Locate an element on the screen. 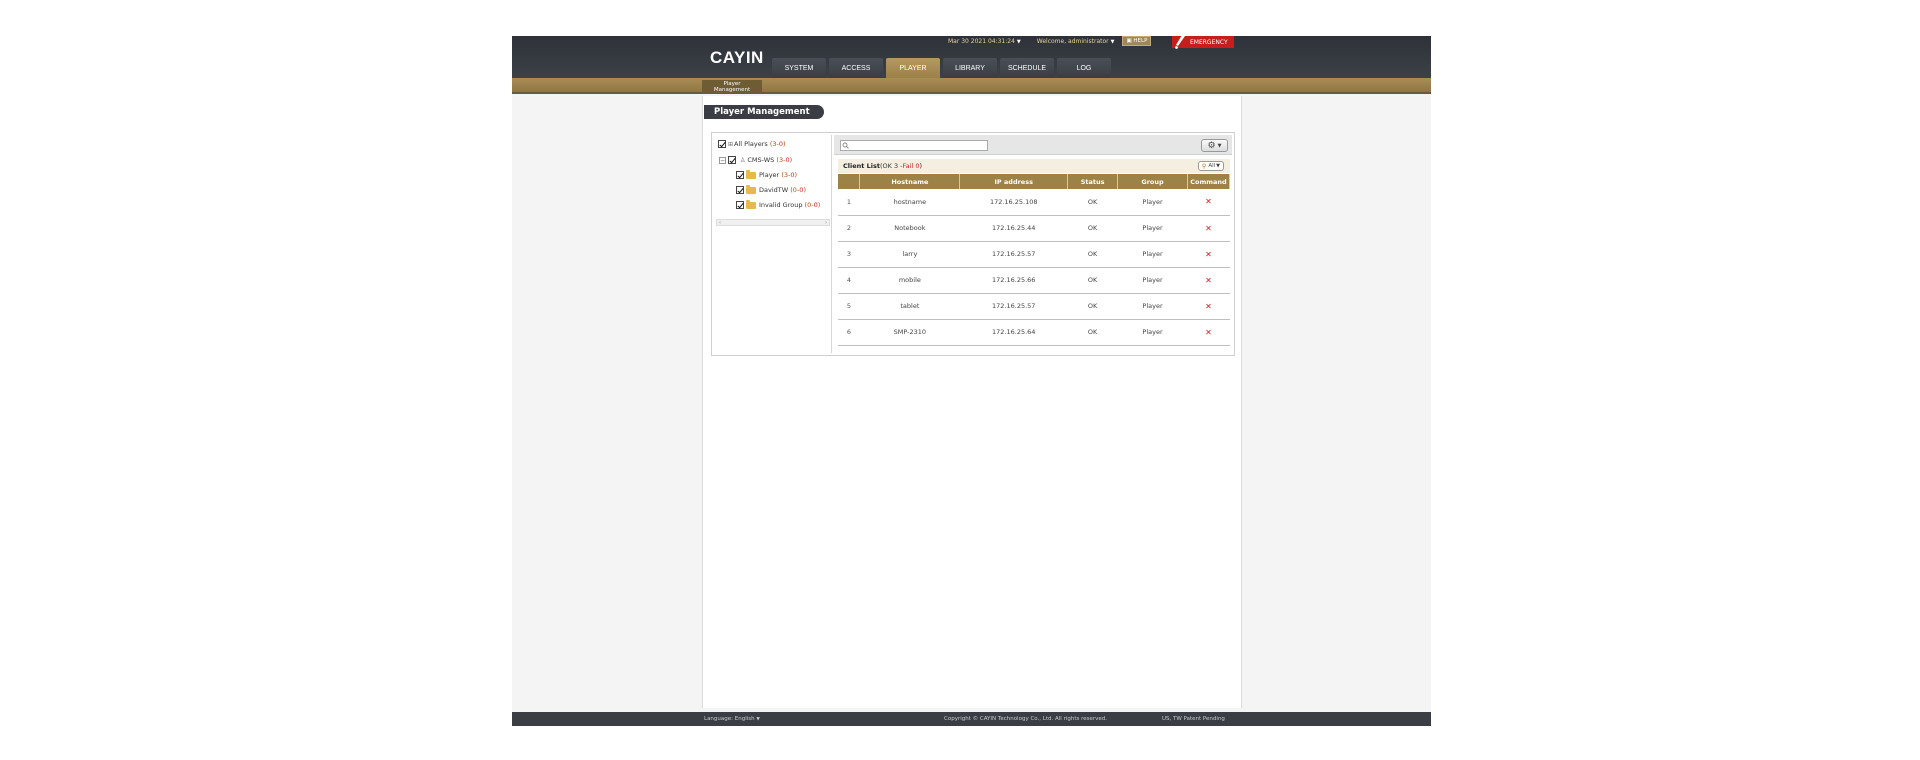 The height and width of the screenshot is (760, 1920). search-input is located at coordinates (914, 145).